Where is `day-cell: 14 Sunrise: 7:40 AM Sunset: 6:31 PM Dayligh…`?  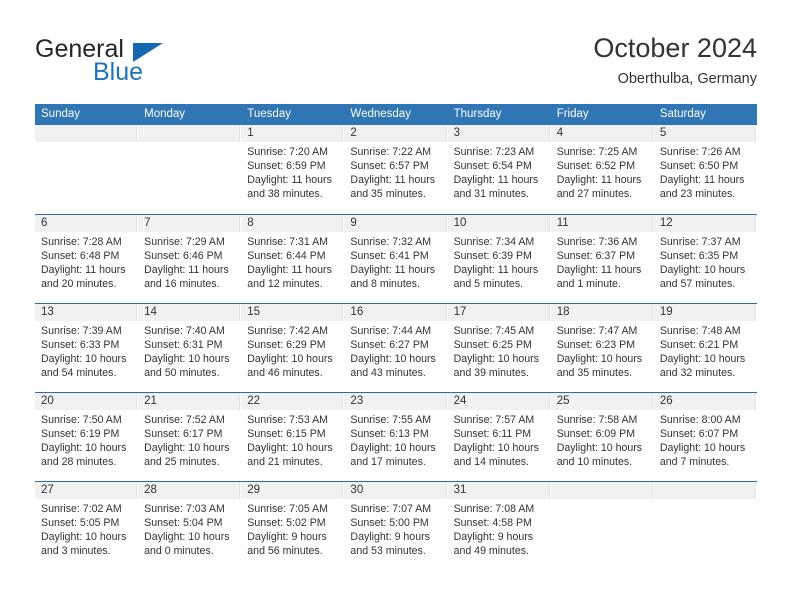
day-cell: 14 Sunrise: 7:40 AM Sunset: 6:31 PM Dayligh… is located at coordinates (190, 348).